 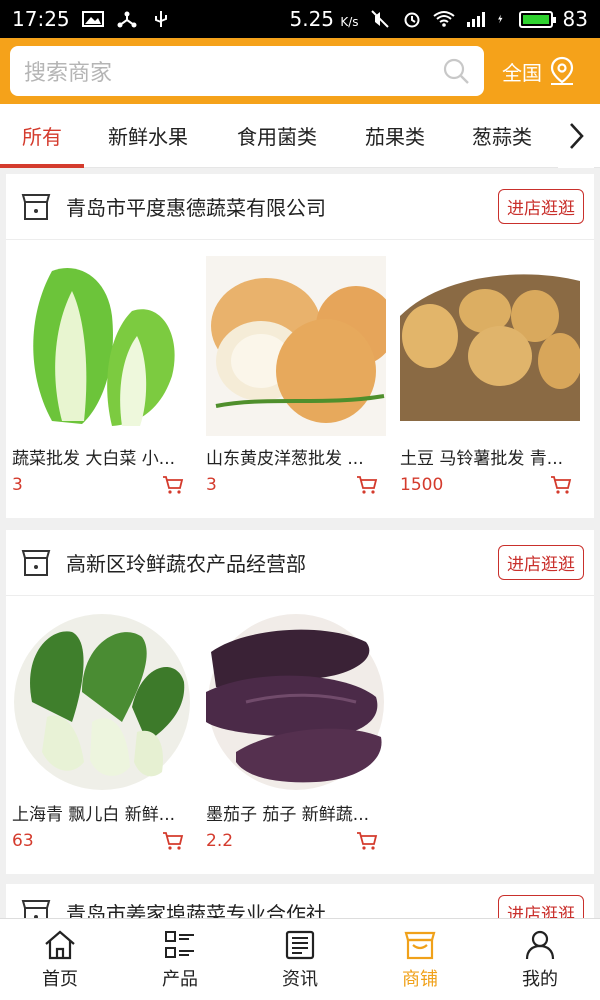 I want to click on shop-name: 青岛市平度惠德蔬菜有限公司, so click(x=196, y=208).